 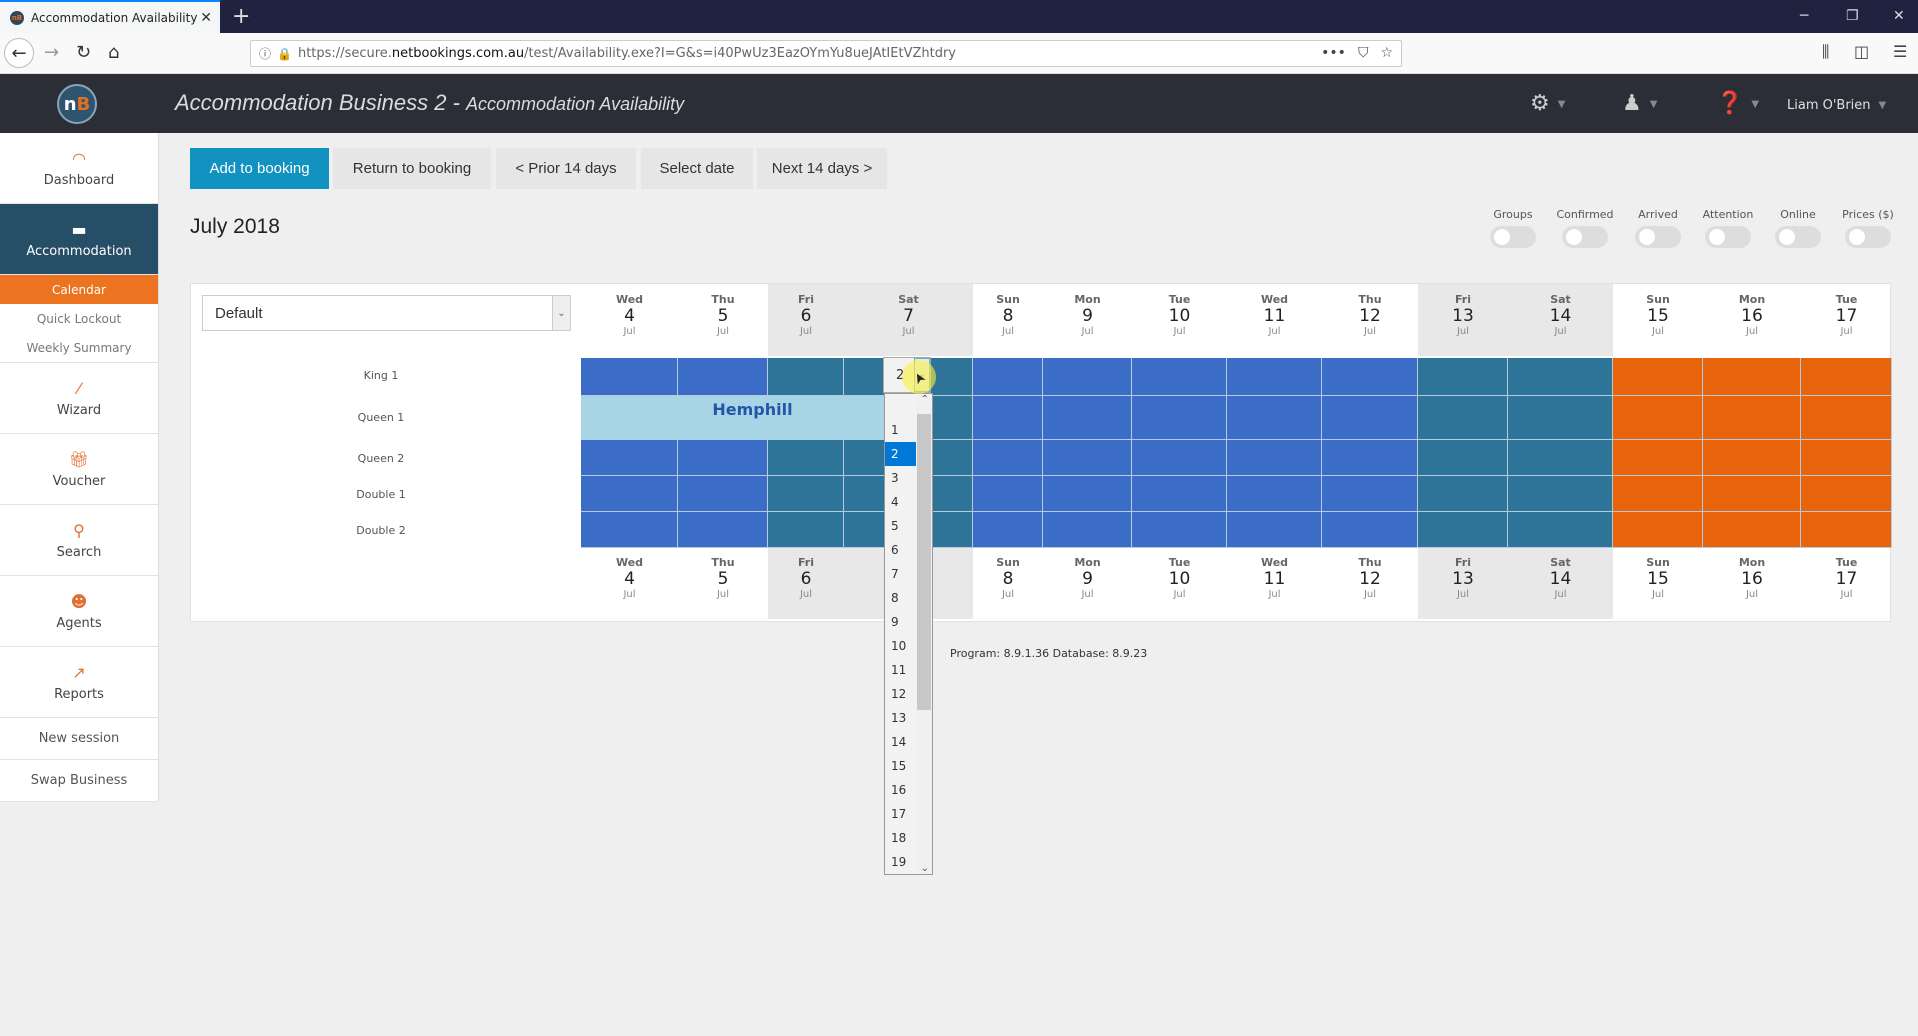 I want to click on dropdown-option: 15, so click(x=901, y=766).